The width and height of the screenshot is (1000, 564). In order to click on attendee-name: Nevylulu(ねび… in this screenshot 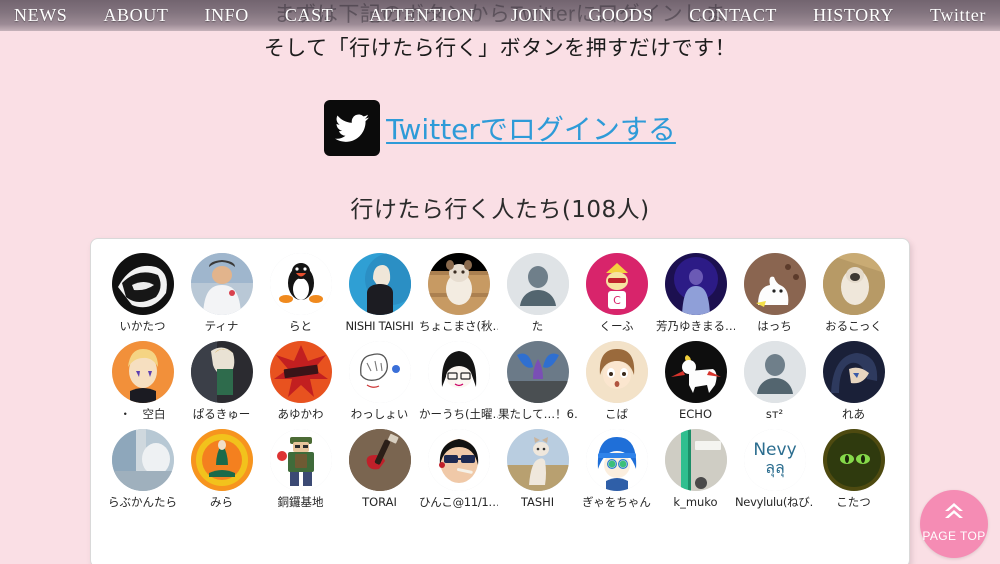, I will do `click(774, 502)`.